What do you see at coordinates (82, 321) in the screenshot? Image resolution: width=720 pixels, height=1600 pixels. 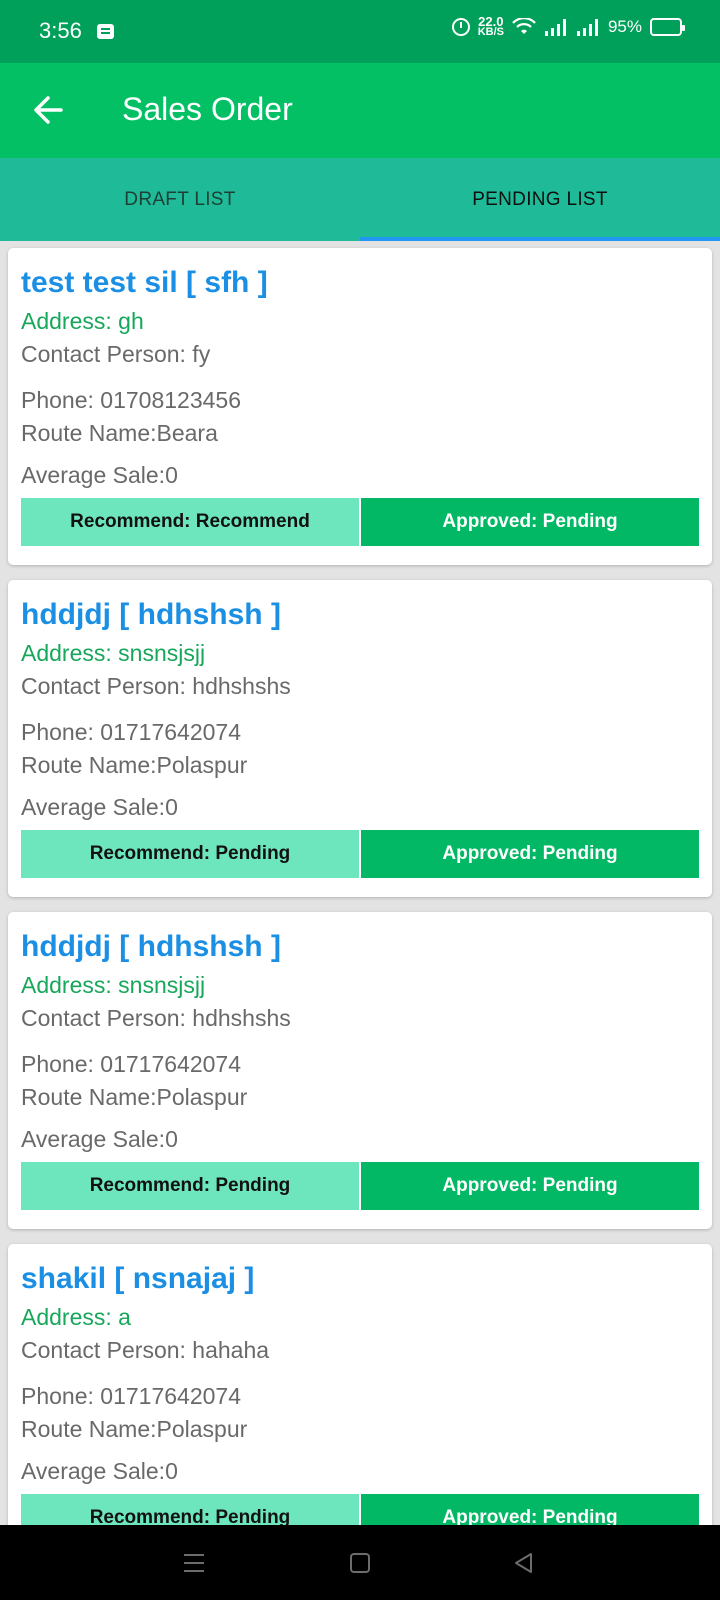 I see `order-address: Address: gh` at bounding box center [82, 321].